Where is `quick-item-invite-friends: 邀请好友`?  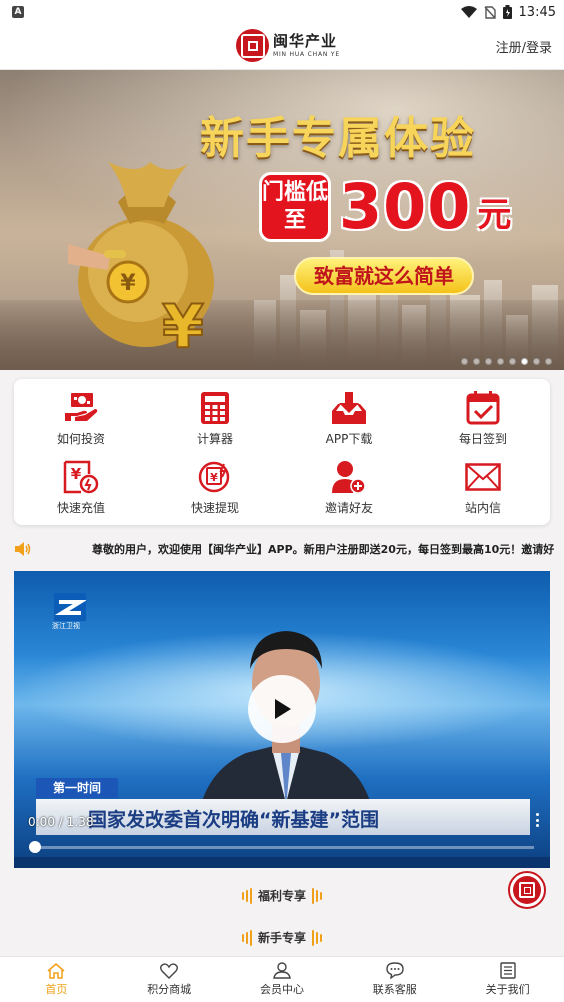 quick-item-invite-friends: 邀请好友 is located at coordinates (349, 486).